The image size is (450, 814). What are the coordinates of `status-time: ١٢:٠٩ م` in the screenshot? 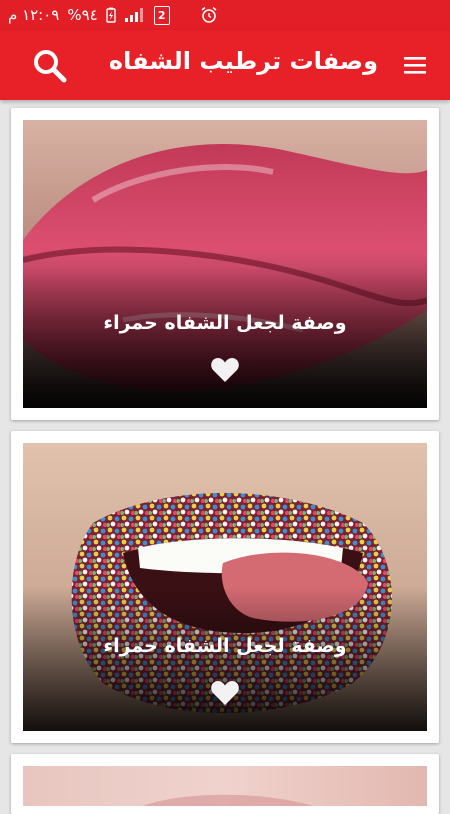 It's located at (34, 15).